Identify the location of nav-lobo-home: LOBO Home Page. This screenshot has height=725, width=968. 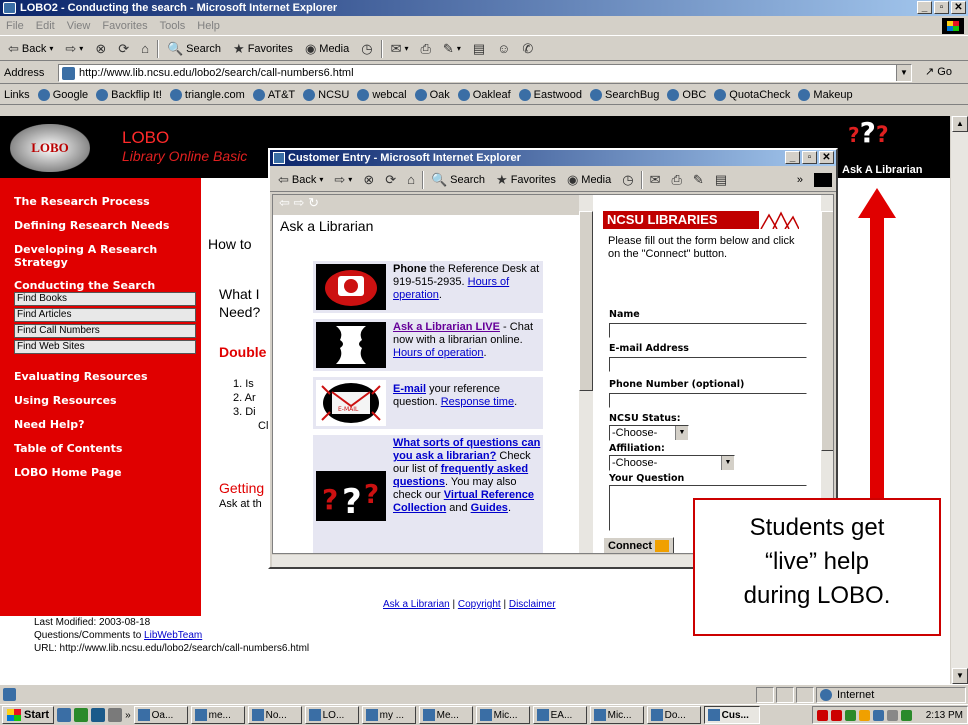
(68, 472).